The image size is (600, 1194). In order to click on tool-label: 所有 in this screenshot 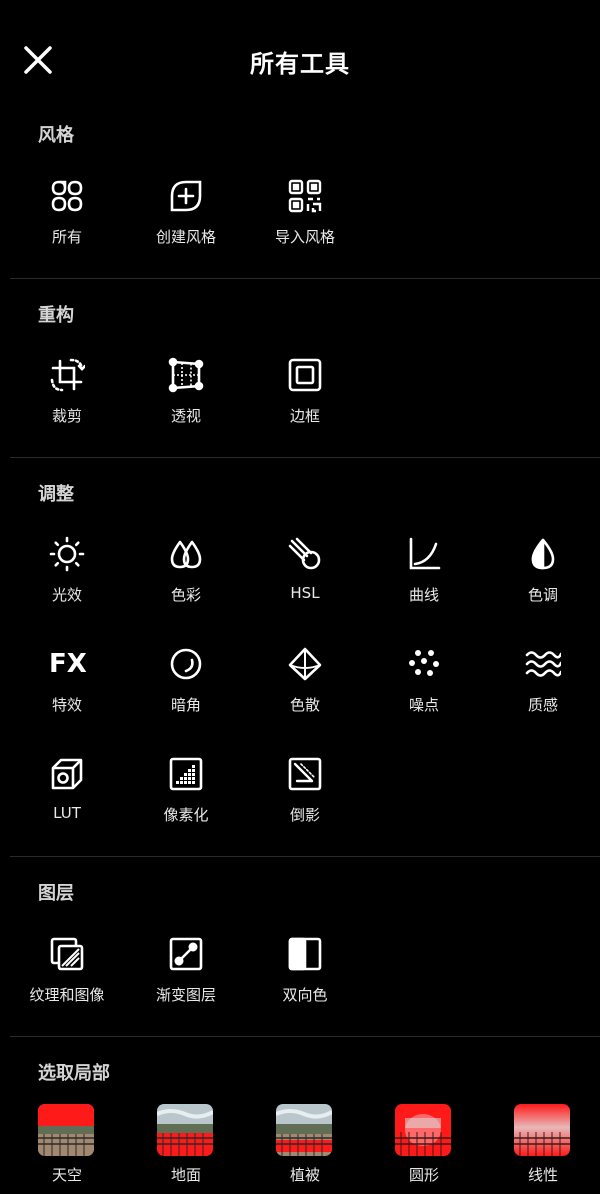, I will do `click(66, 237)`.